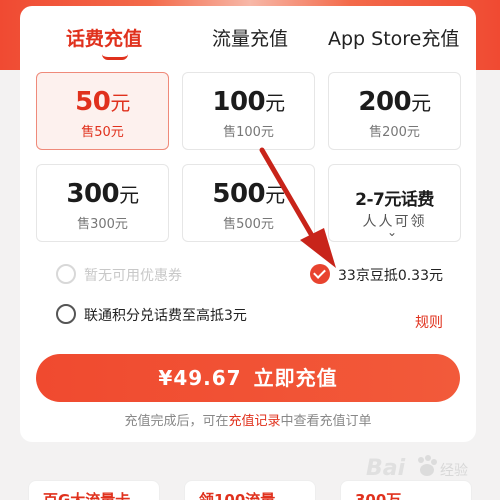 Image resolution: width=500 pixels, height=500 pixels. Describe the element at coordinates (93, 102) in the screenshot. I see `amount-value: 50` at that location.